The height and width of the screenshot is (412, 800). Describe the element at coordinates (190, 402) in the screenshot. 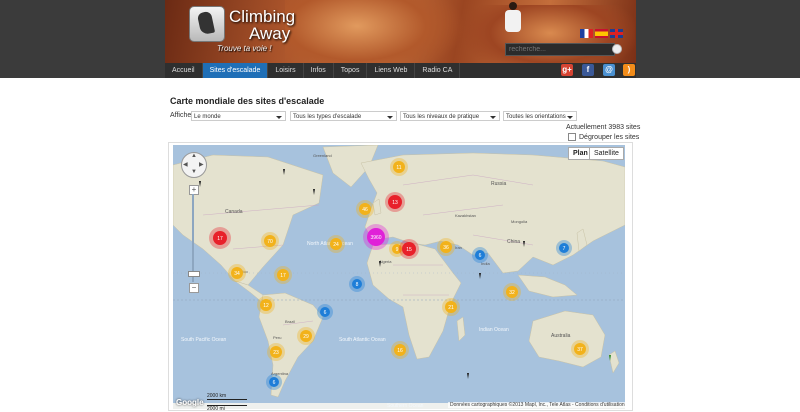

I see `google-logo: Google` at that location.